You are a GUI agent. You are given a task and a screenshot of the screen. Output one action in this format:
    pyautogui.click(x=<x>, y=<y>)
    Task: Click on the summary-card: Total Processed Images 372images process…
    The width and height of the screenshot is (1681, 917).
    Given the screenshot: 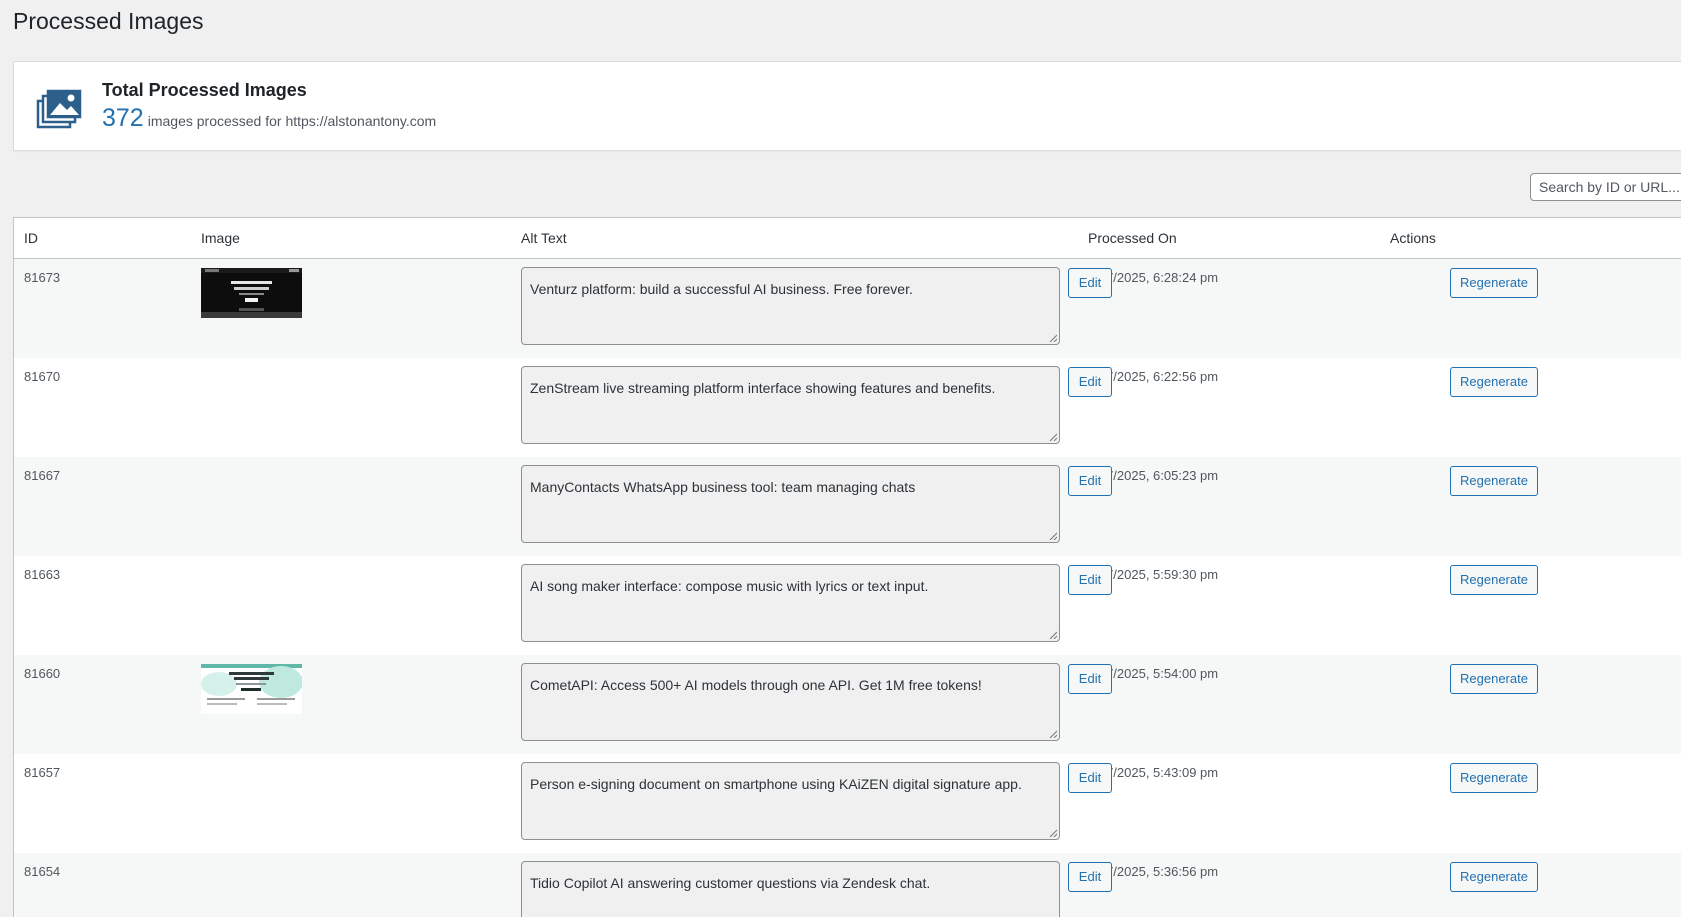 What is the action you would take?
    pyautogui.click(x=847, y=106)
    